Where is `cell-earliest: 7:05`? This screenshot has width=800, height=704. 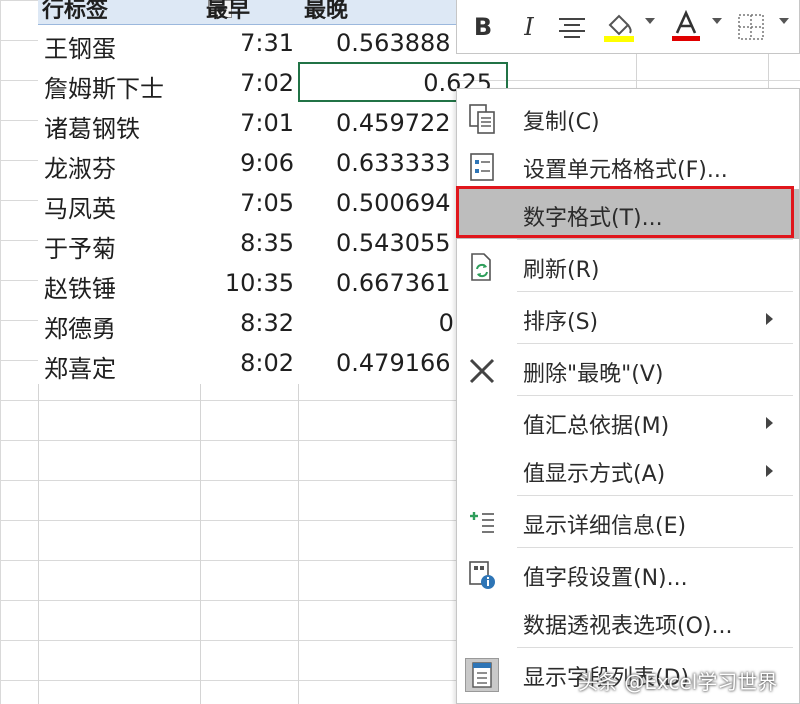 cell-earliest: 7:05 is located at coordinates (267, 203).